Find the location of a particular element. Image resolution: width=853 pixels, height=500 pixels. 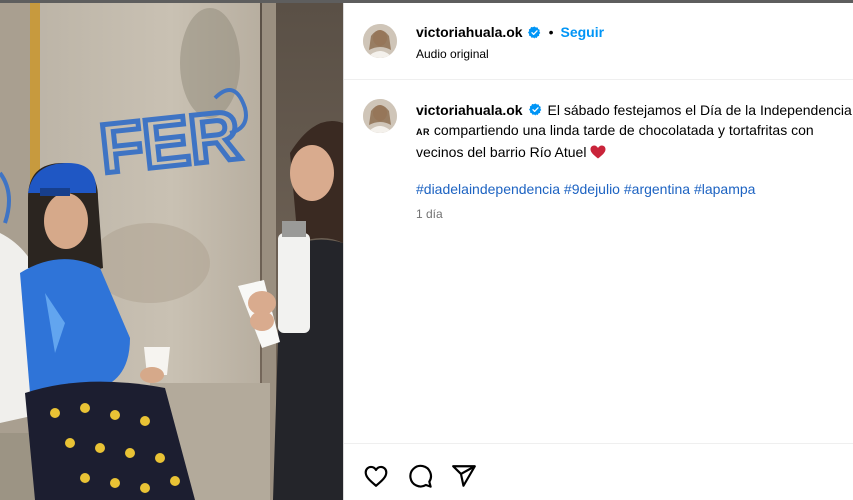

flag-ar-emoji: AR is located at coordinates (423, 132).